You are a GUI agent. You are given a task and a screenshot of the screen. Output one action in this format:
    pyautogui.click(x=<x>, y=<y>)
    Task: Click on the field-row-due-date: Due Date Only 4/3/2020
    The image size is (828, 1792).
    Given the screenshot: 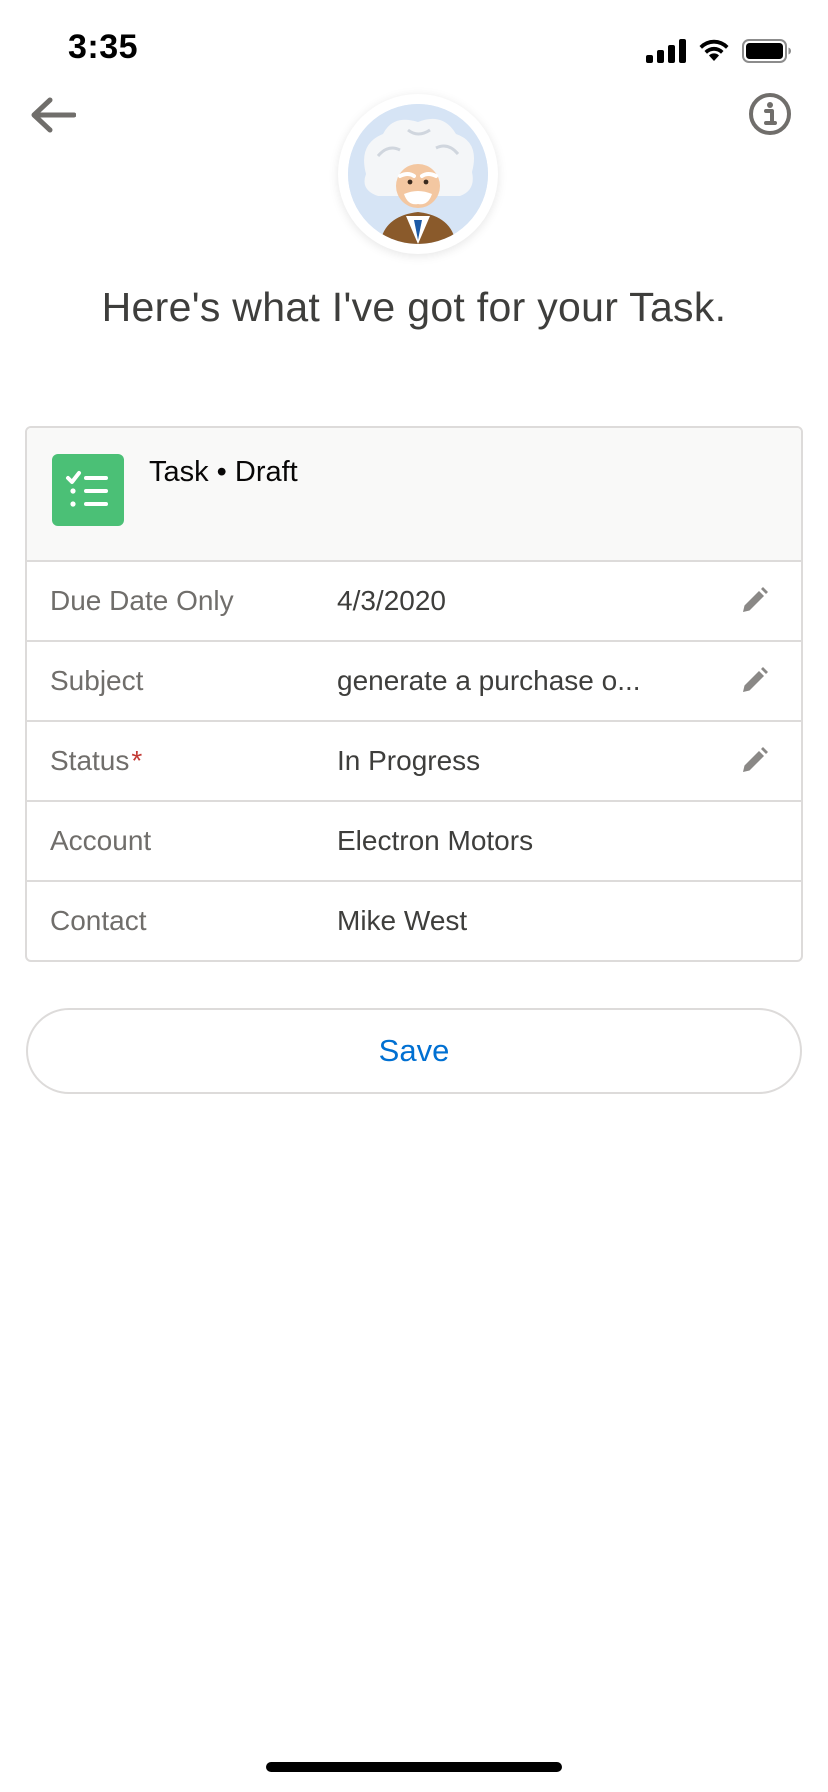 What is the action you would take?
    pyautogui.click(x=414, y=602)
    